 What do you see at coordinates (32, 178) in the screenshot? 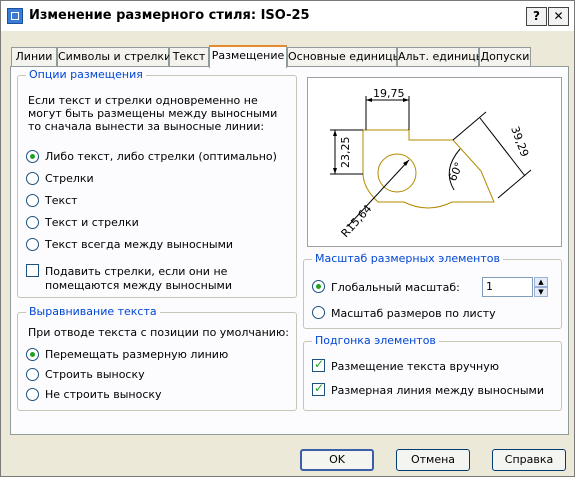
I see `radio-arrows` at bounding box center [32, 178].